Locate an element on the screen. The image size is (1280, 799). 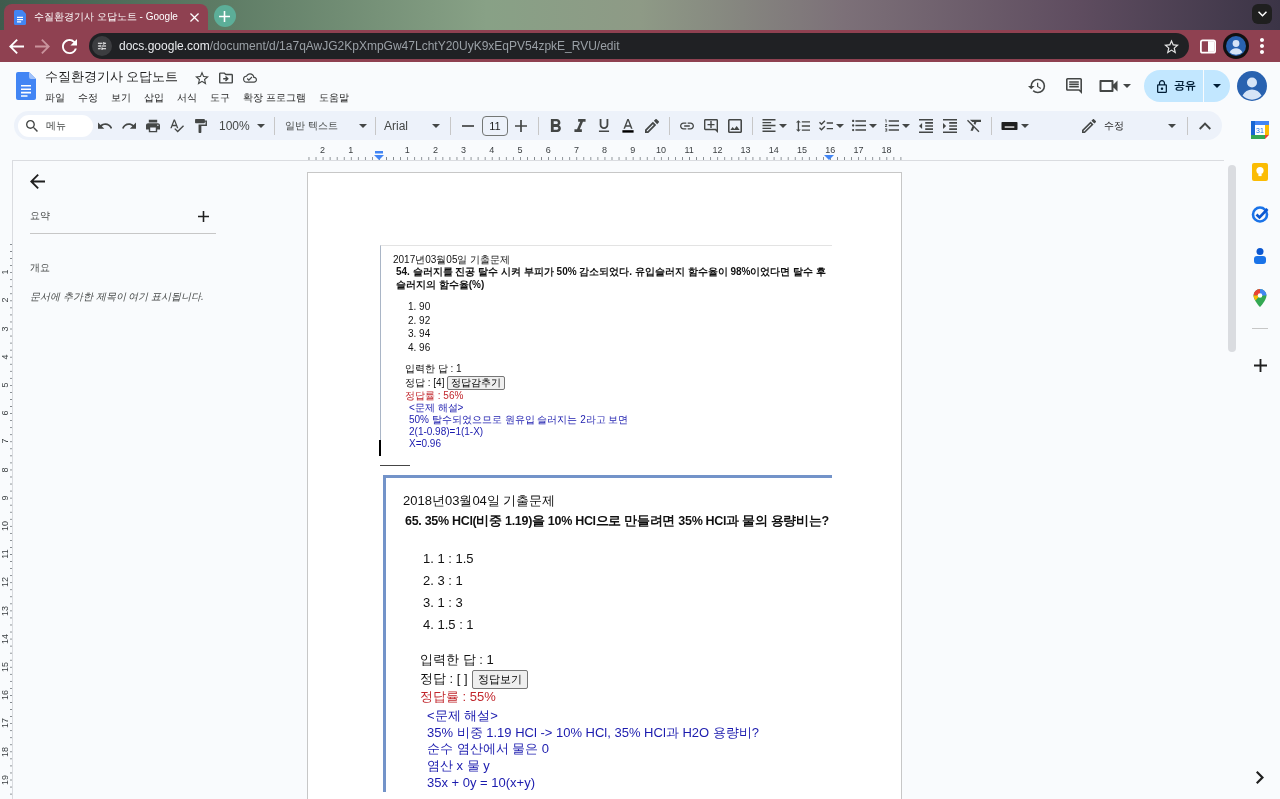
chevron-right-icon is located at coordinates (1260, 777).